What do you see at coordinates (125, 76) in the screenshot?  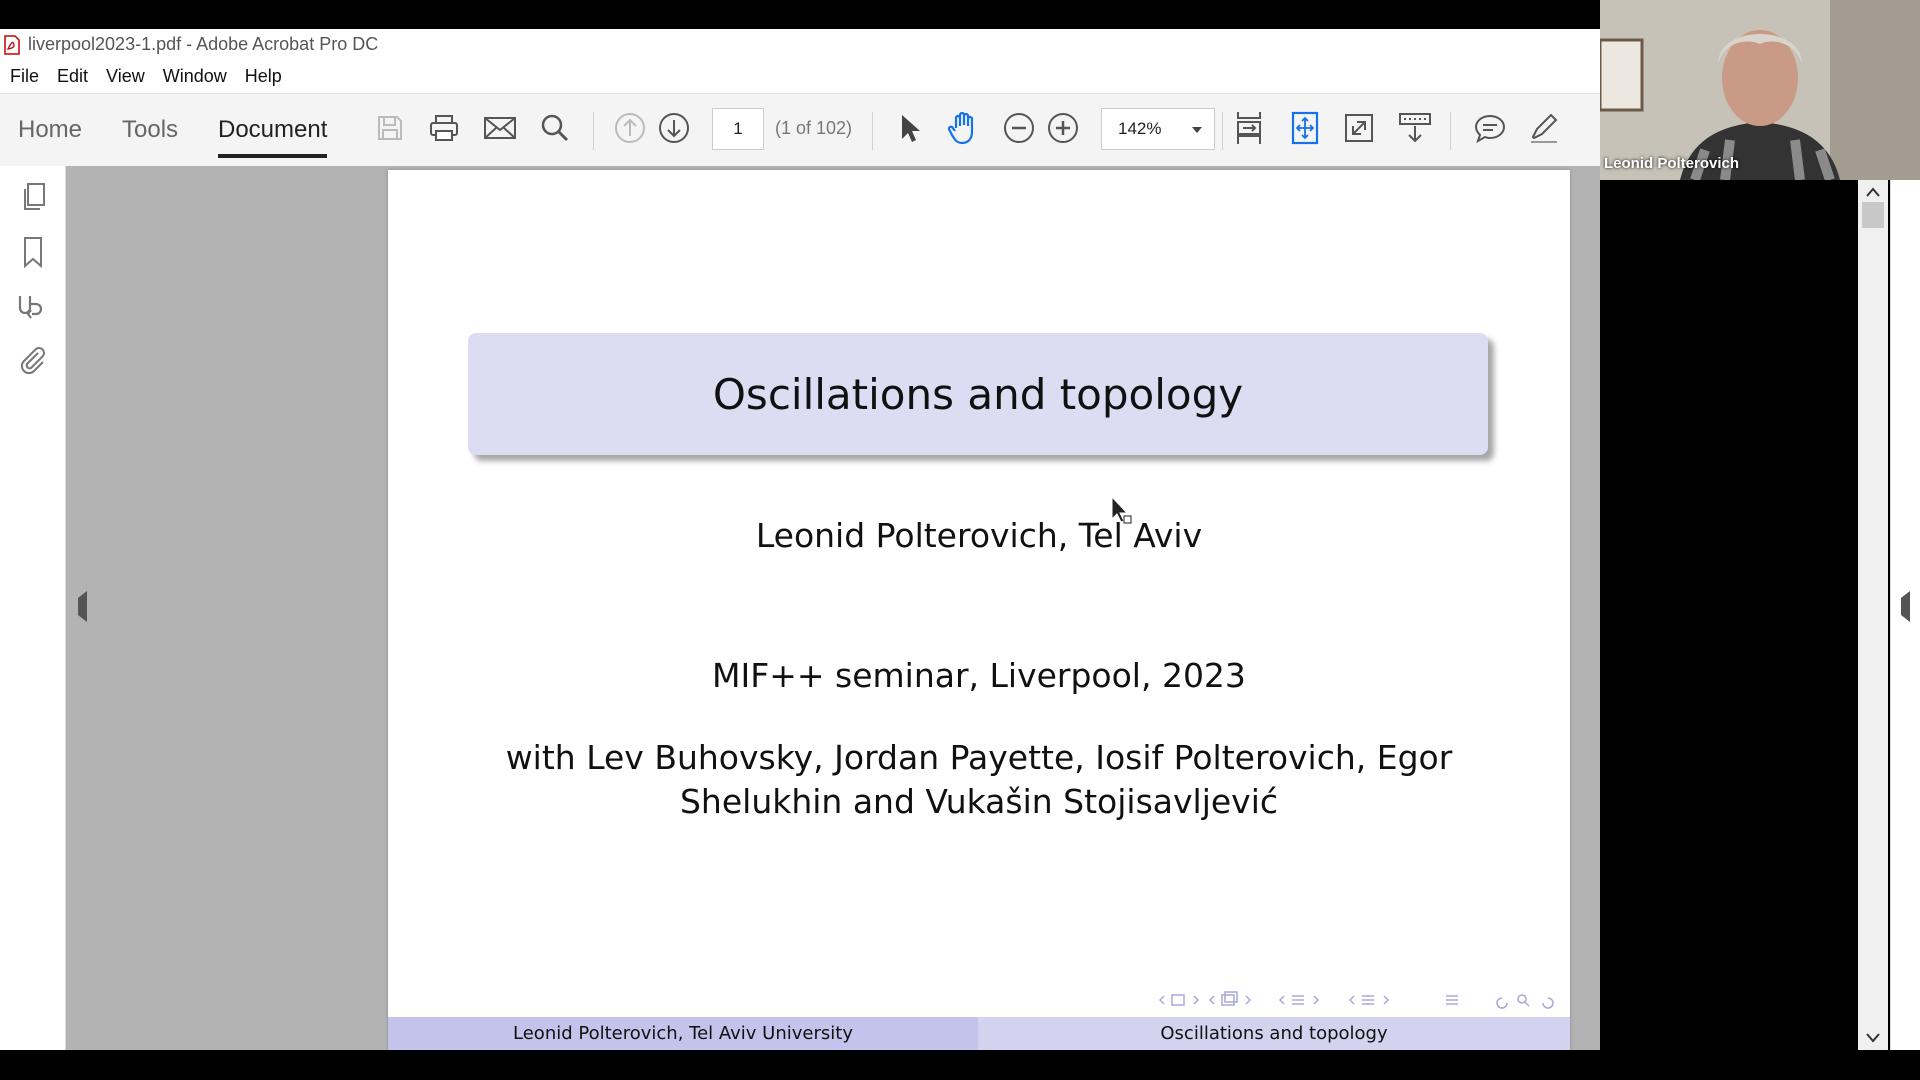 I see `menu-view: View` at bounding box center [125, 76].